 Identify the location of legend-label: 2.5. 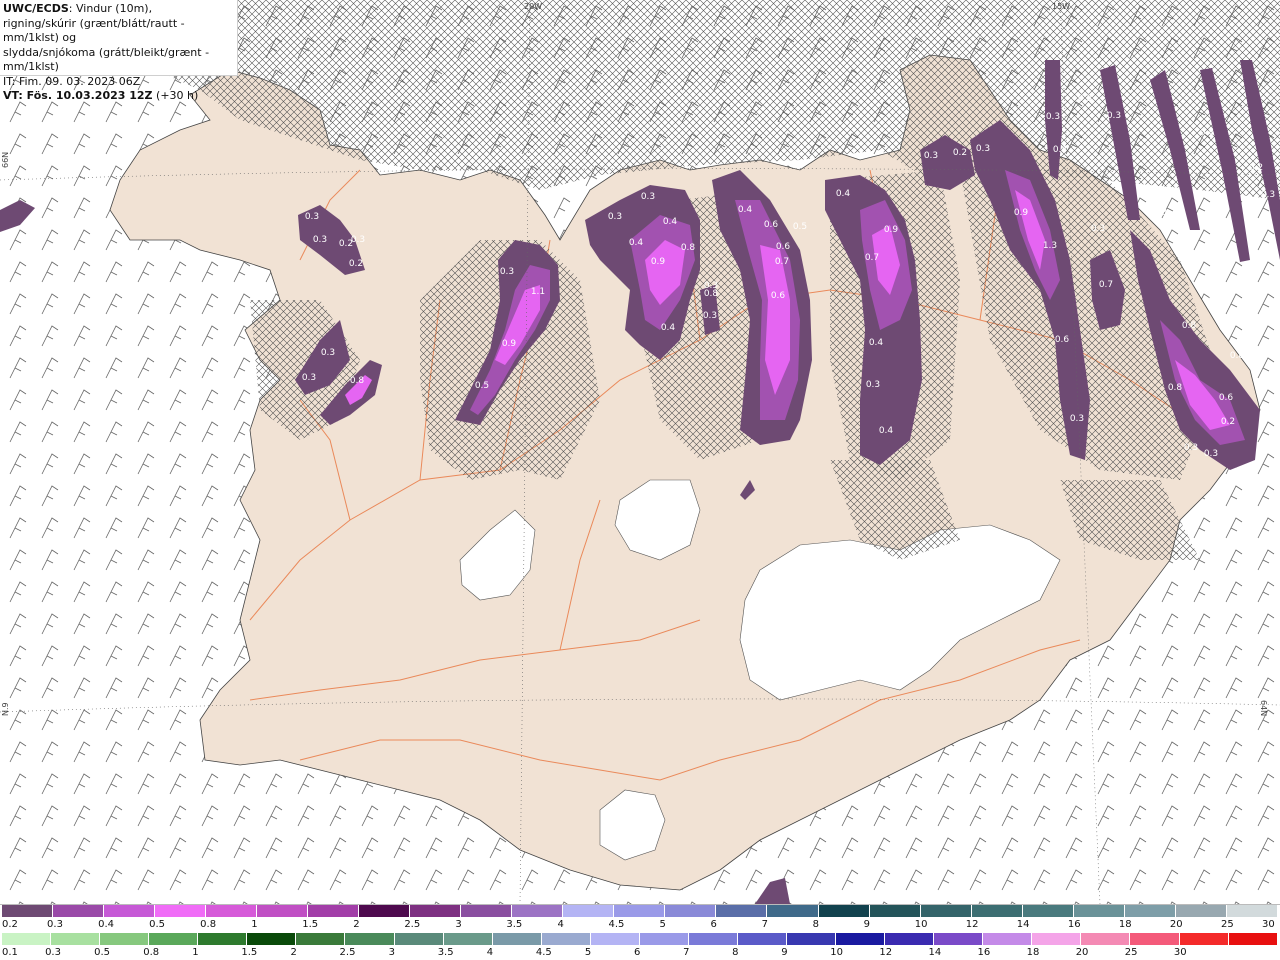
(347, 952).